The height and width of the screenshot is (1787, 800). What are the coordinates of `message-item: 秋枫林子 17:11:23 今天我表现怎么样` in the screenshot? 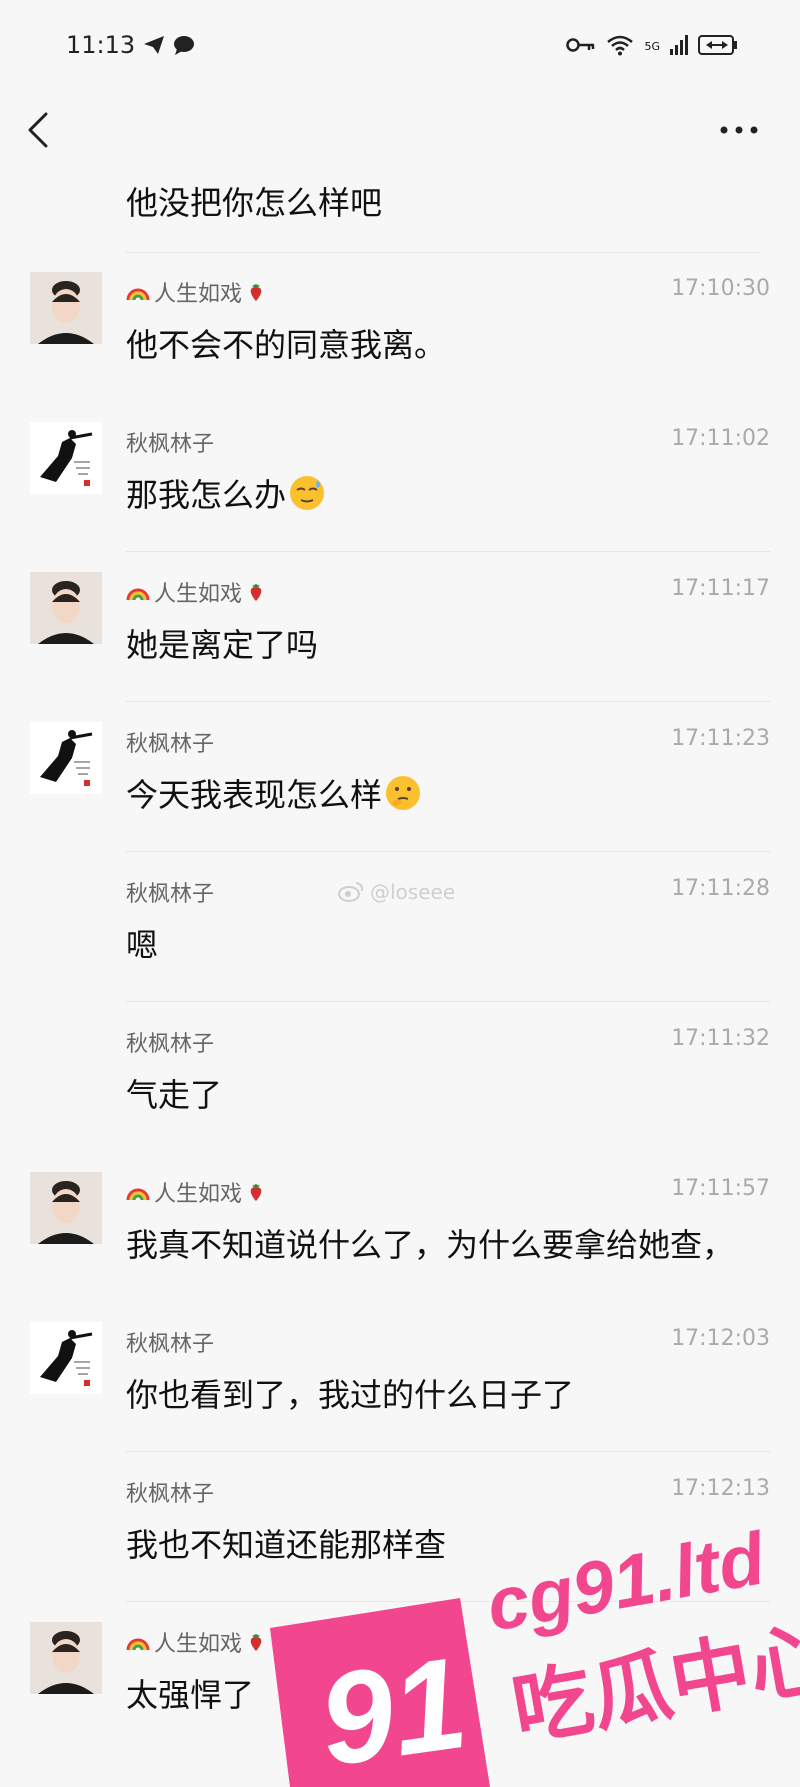 It's located at (400, 777).